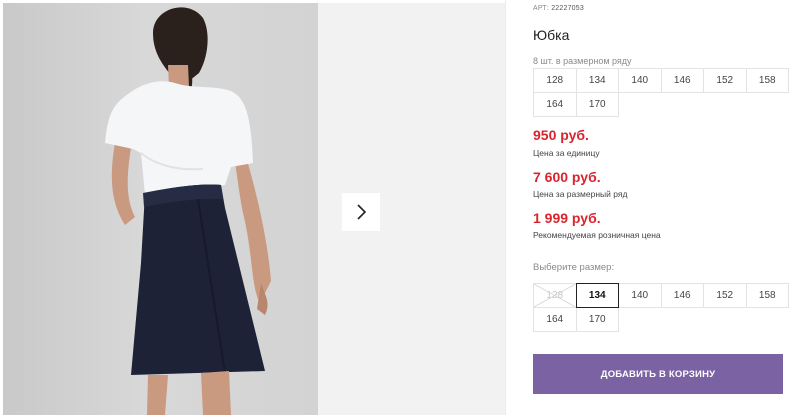 This screenshot has width=800, height=415. I want to click on product-title: Юбка, so click(551, 35).